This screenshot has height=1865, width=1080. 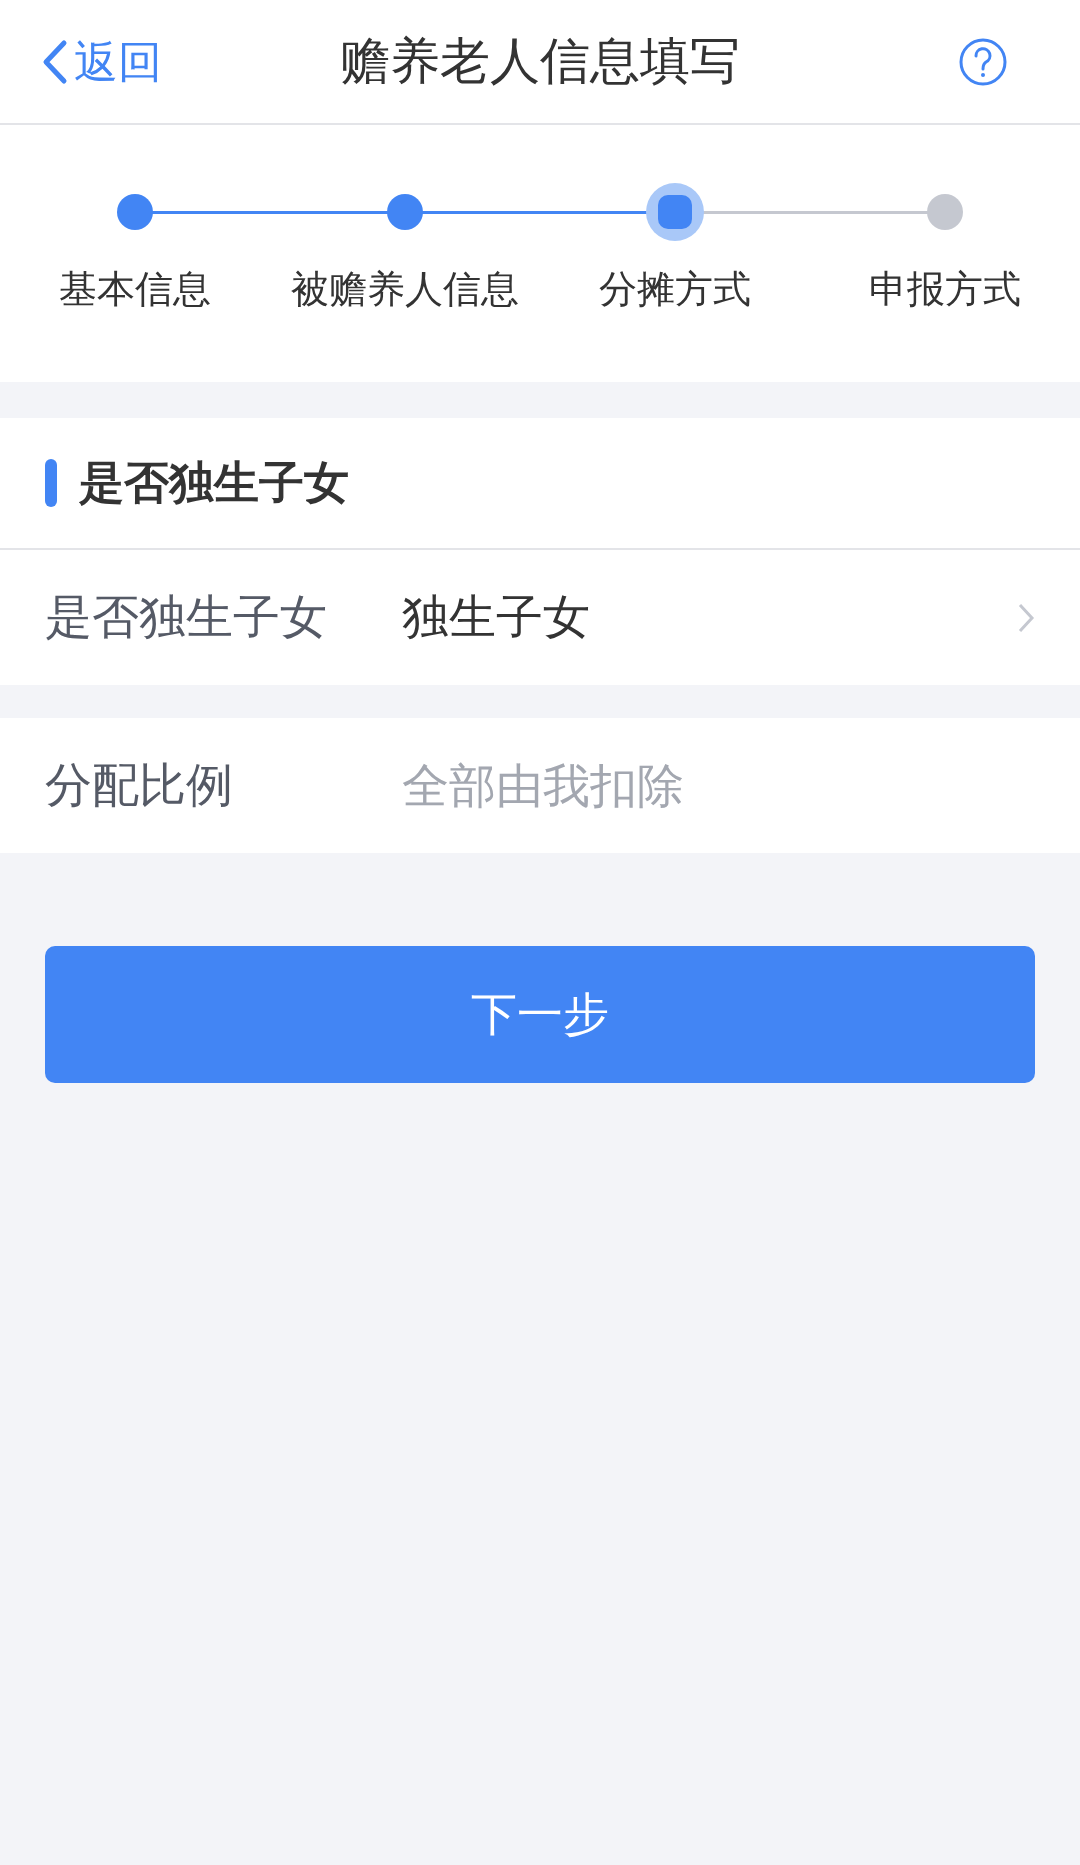 I want to click on next-button: 下一步, so click(x=540, y=1014).